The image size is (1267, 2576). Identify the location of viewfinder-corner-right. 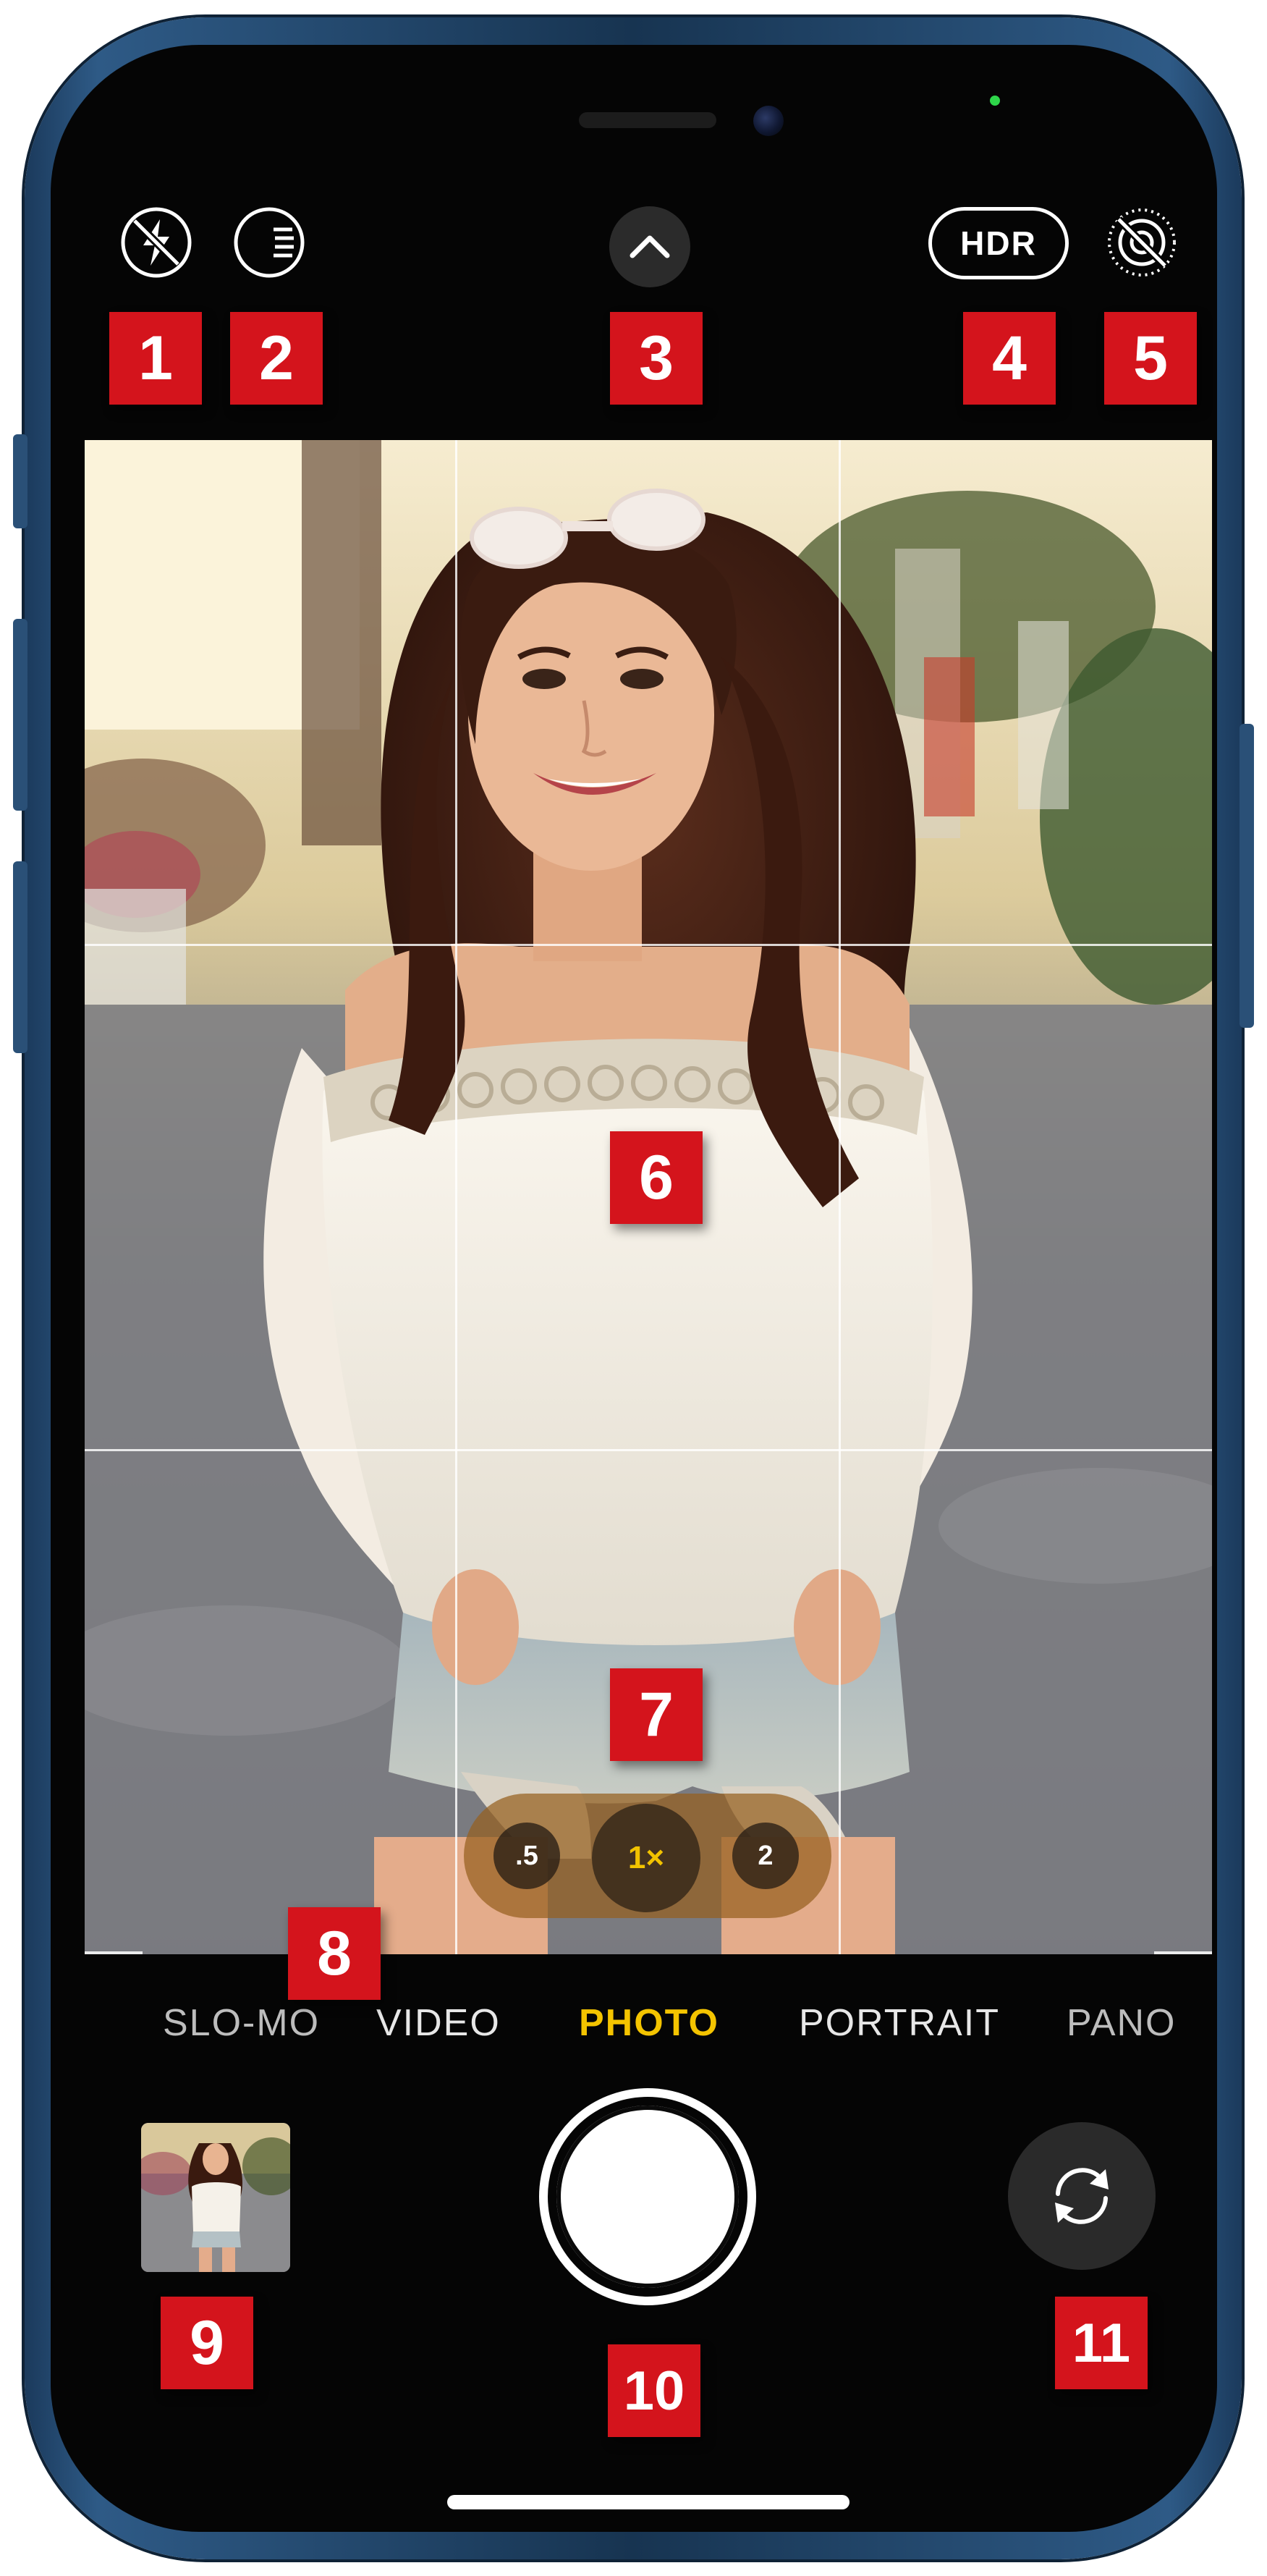
(1183, 1953).